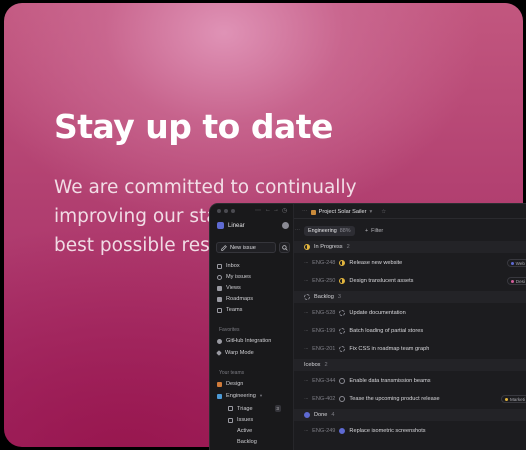 The height and width of the screenshot is (450, 526). Describe the element at coordinates (377, 313) in the screenshot. I see `issue-title: Update documentation` at that location.